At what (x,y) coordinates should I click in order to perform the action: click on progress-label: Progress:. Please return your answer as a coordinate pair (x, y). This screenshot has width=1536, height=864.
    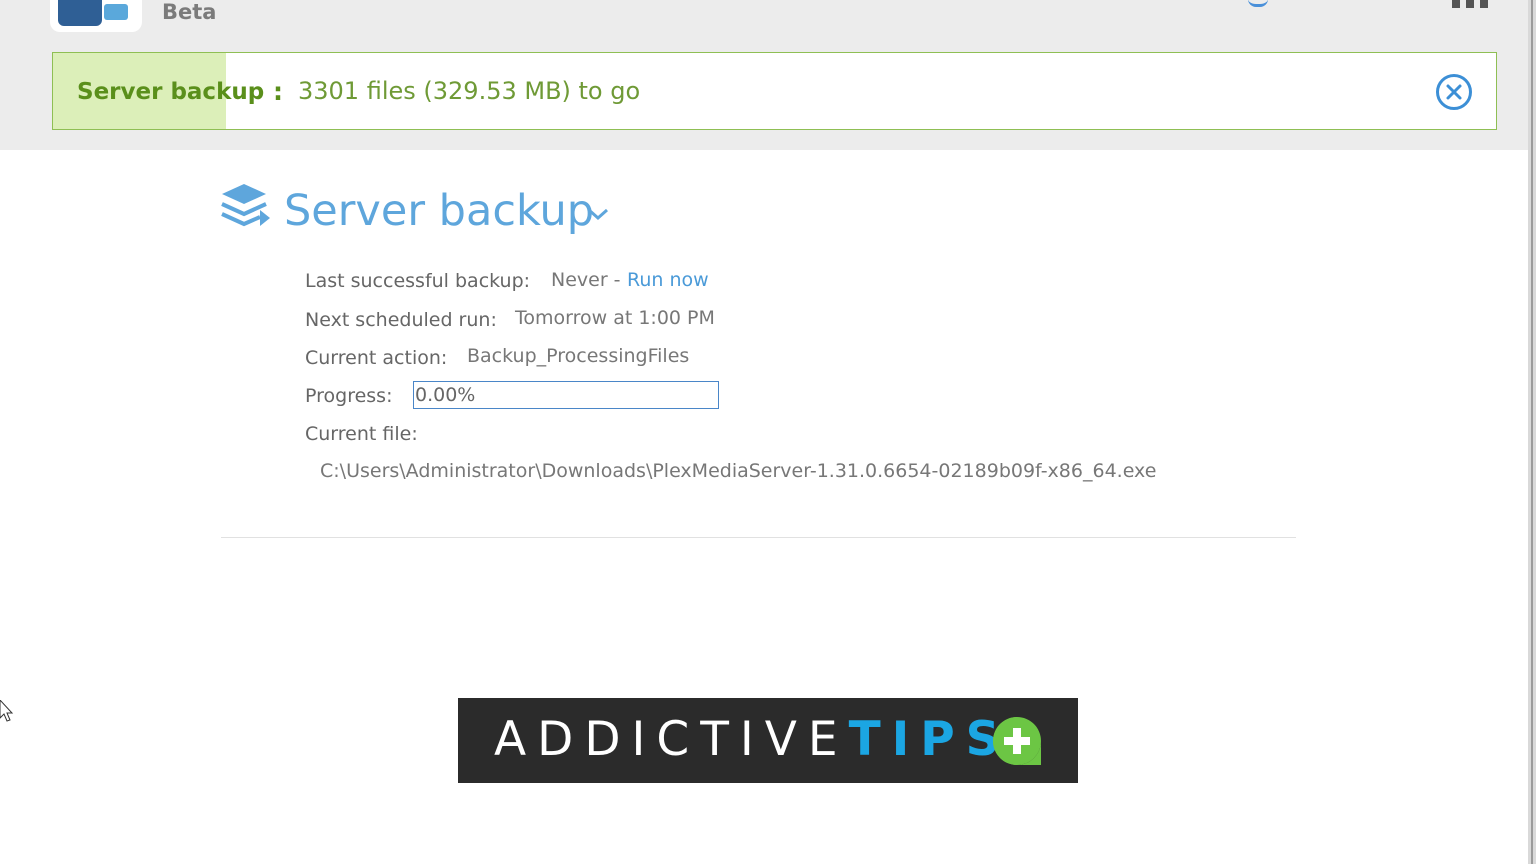
    Looking at the image, I should click on (349, 396).